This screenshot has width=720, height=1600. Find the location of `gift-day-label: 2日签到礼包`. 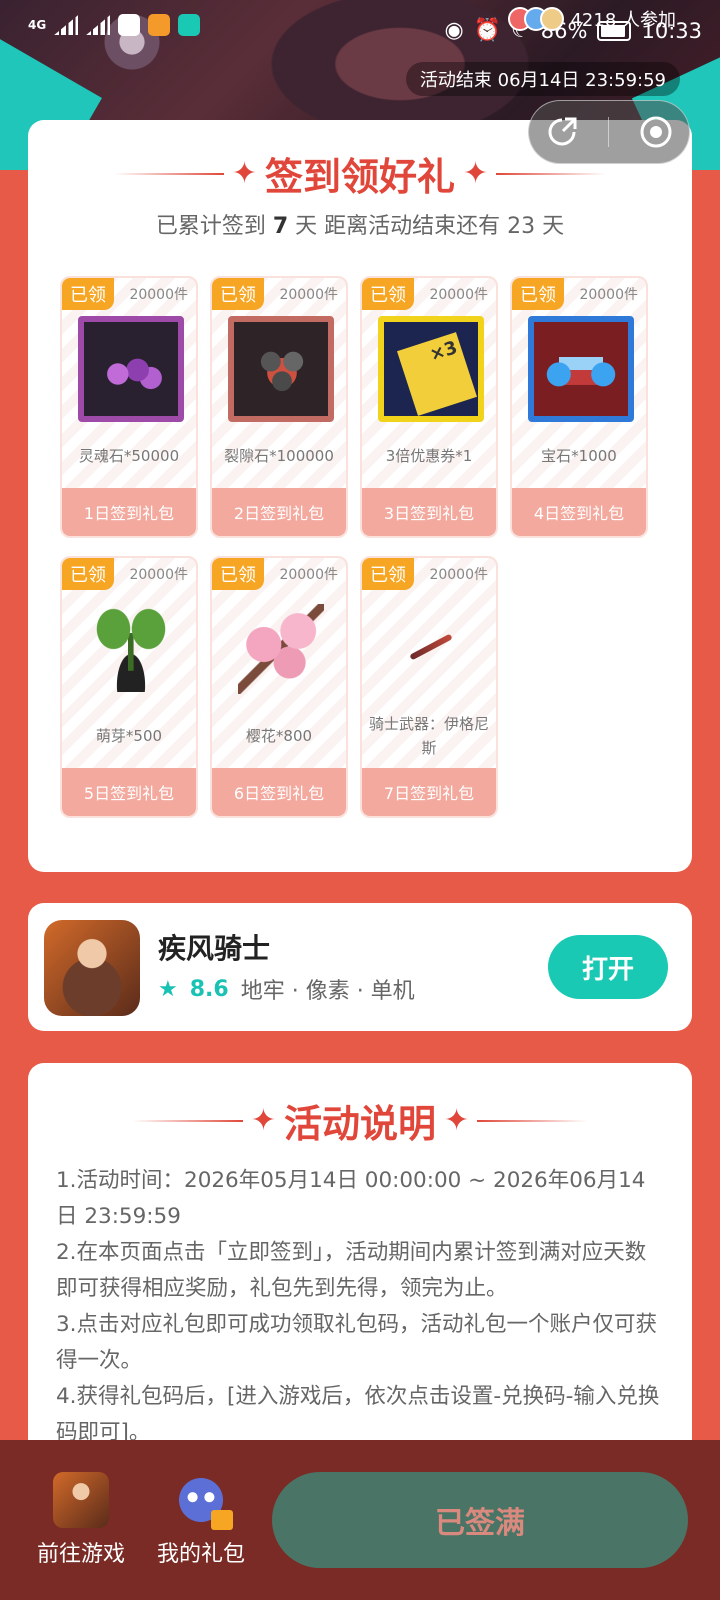

gift-day-label: 2日签到礼包 is located at coordinates (279, 512).